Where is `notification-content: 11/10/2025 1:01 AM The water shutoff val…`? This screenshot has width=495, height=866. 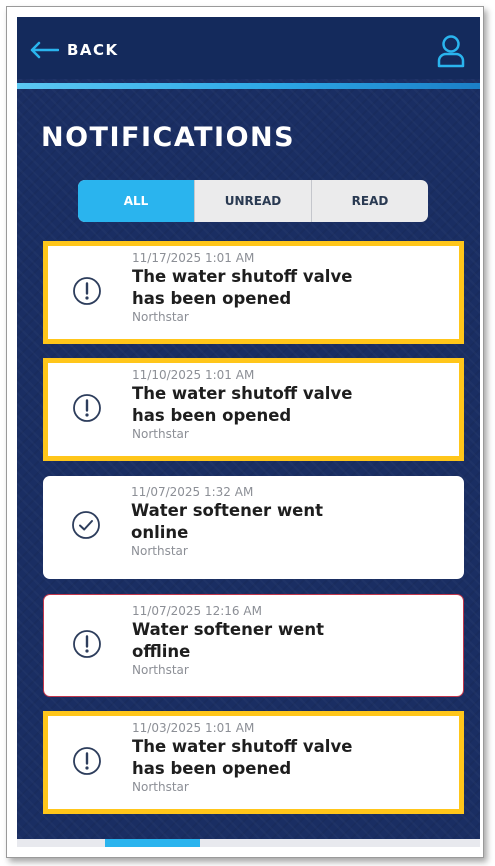 notification-content: 11/10/2025 1:01 AM The water shutoff val… is located at coordinates (292, 405).